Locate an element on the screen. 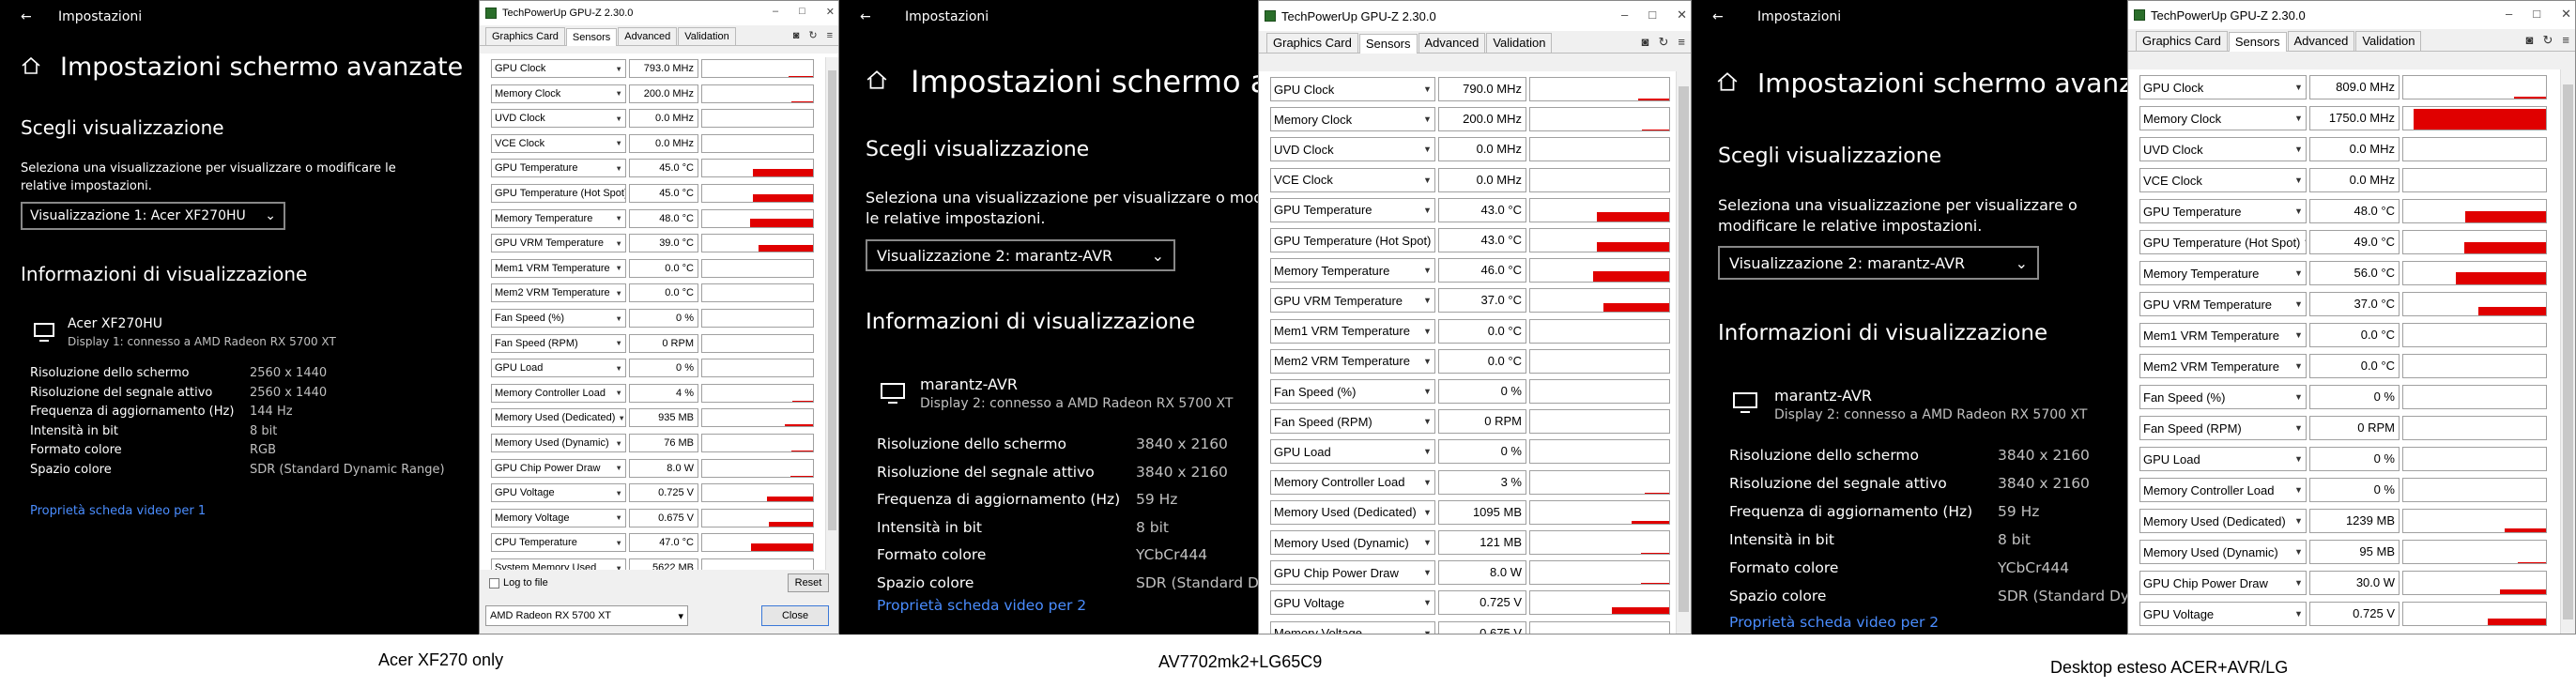 This screenshot has width=2576, height=688. sensor-name-select: Memory Voltage ▼ is located at coordinates (1353, 627).